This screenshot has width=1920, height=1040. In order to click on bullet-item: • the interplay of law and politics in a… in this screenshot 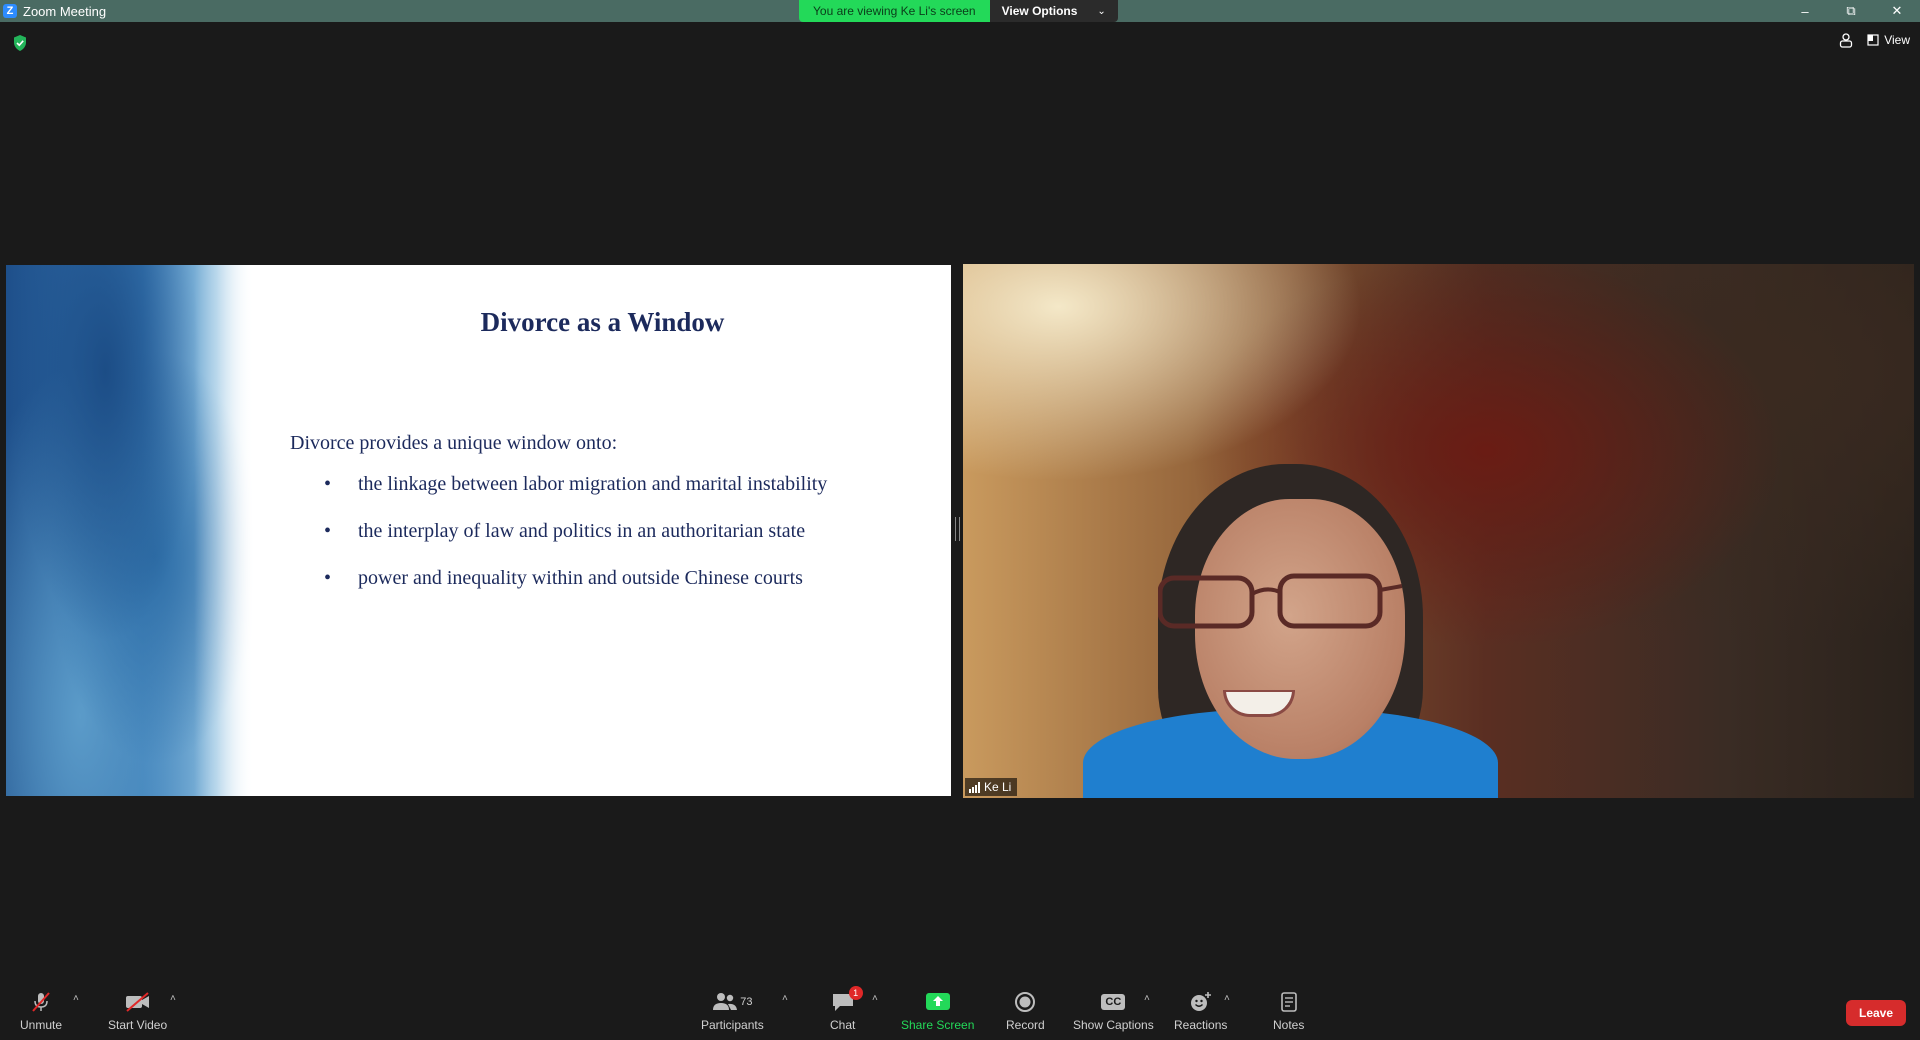, I will do `click(575, 543)`.